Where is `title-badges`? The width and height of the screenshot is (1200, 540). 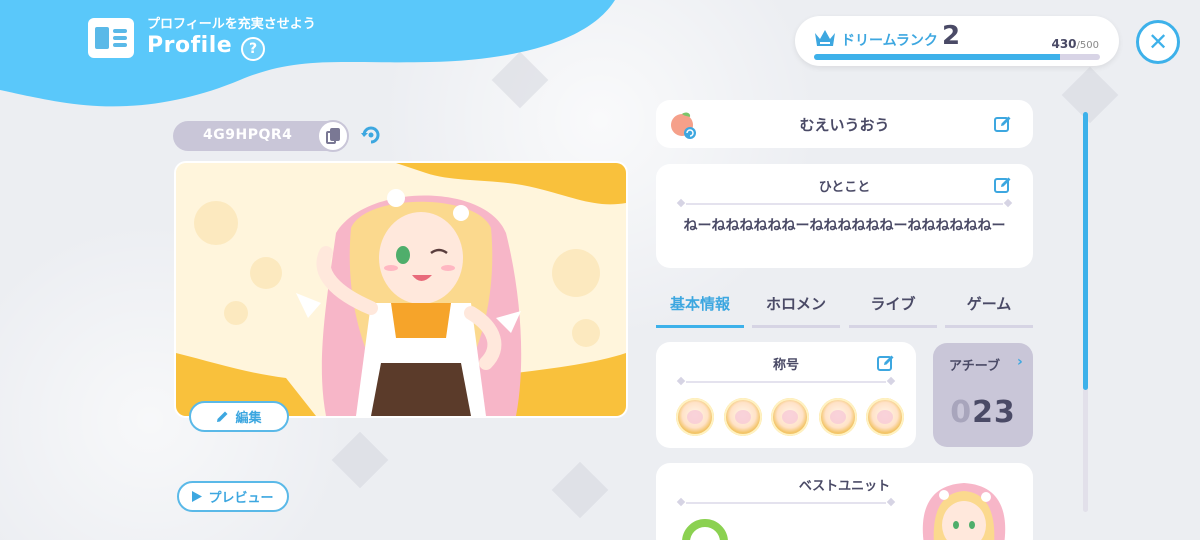 title-badges is located at coordinates (790, 417).